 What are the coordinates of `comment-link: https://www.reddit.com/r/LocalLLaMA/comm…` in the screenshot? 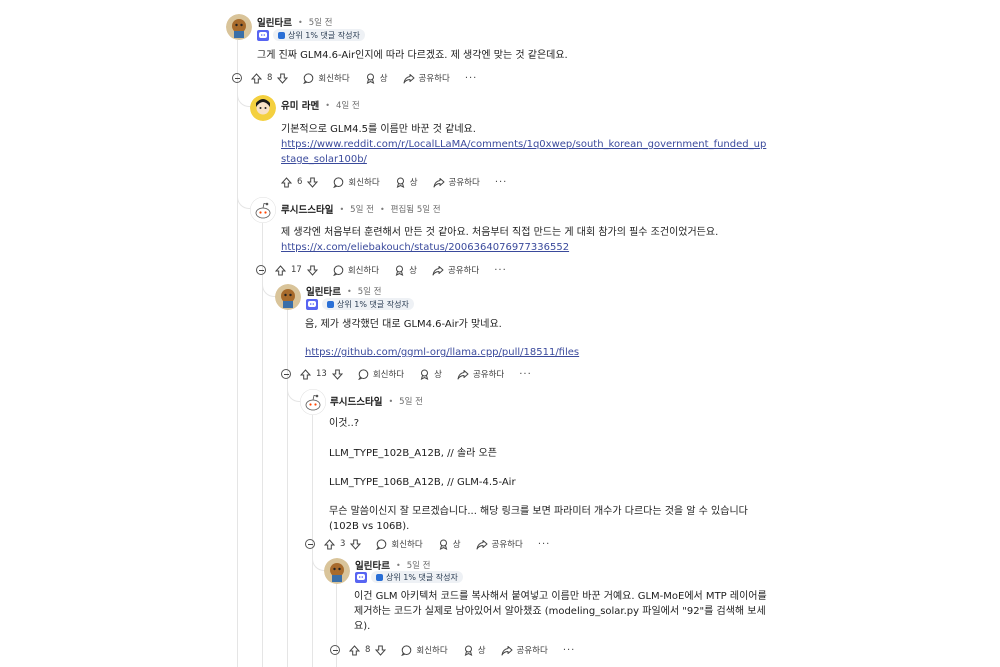 It's located at (523, 152).